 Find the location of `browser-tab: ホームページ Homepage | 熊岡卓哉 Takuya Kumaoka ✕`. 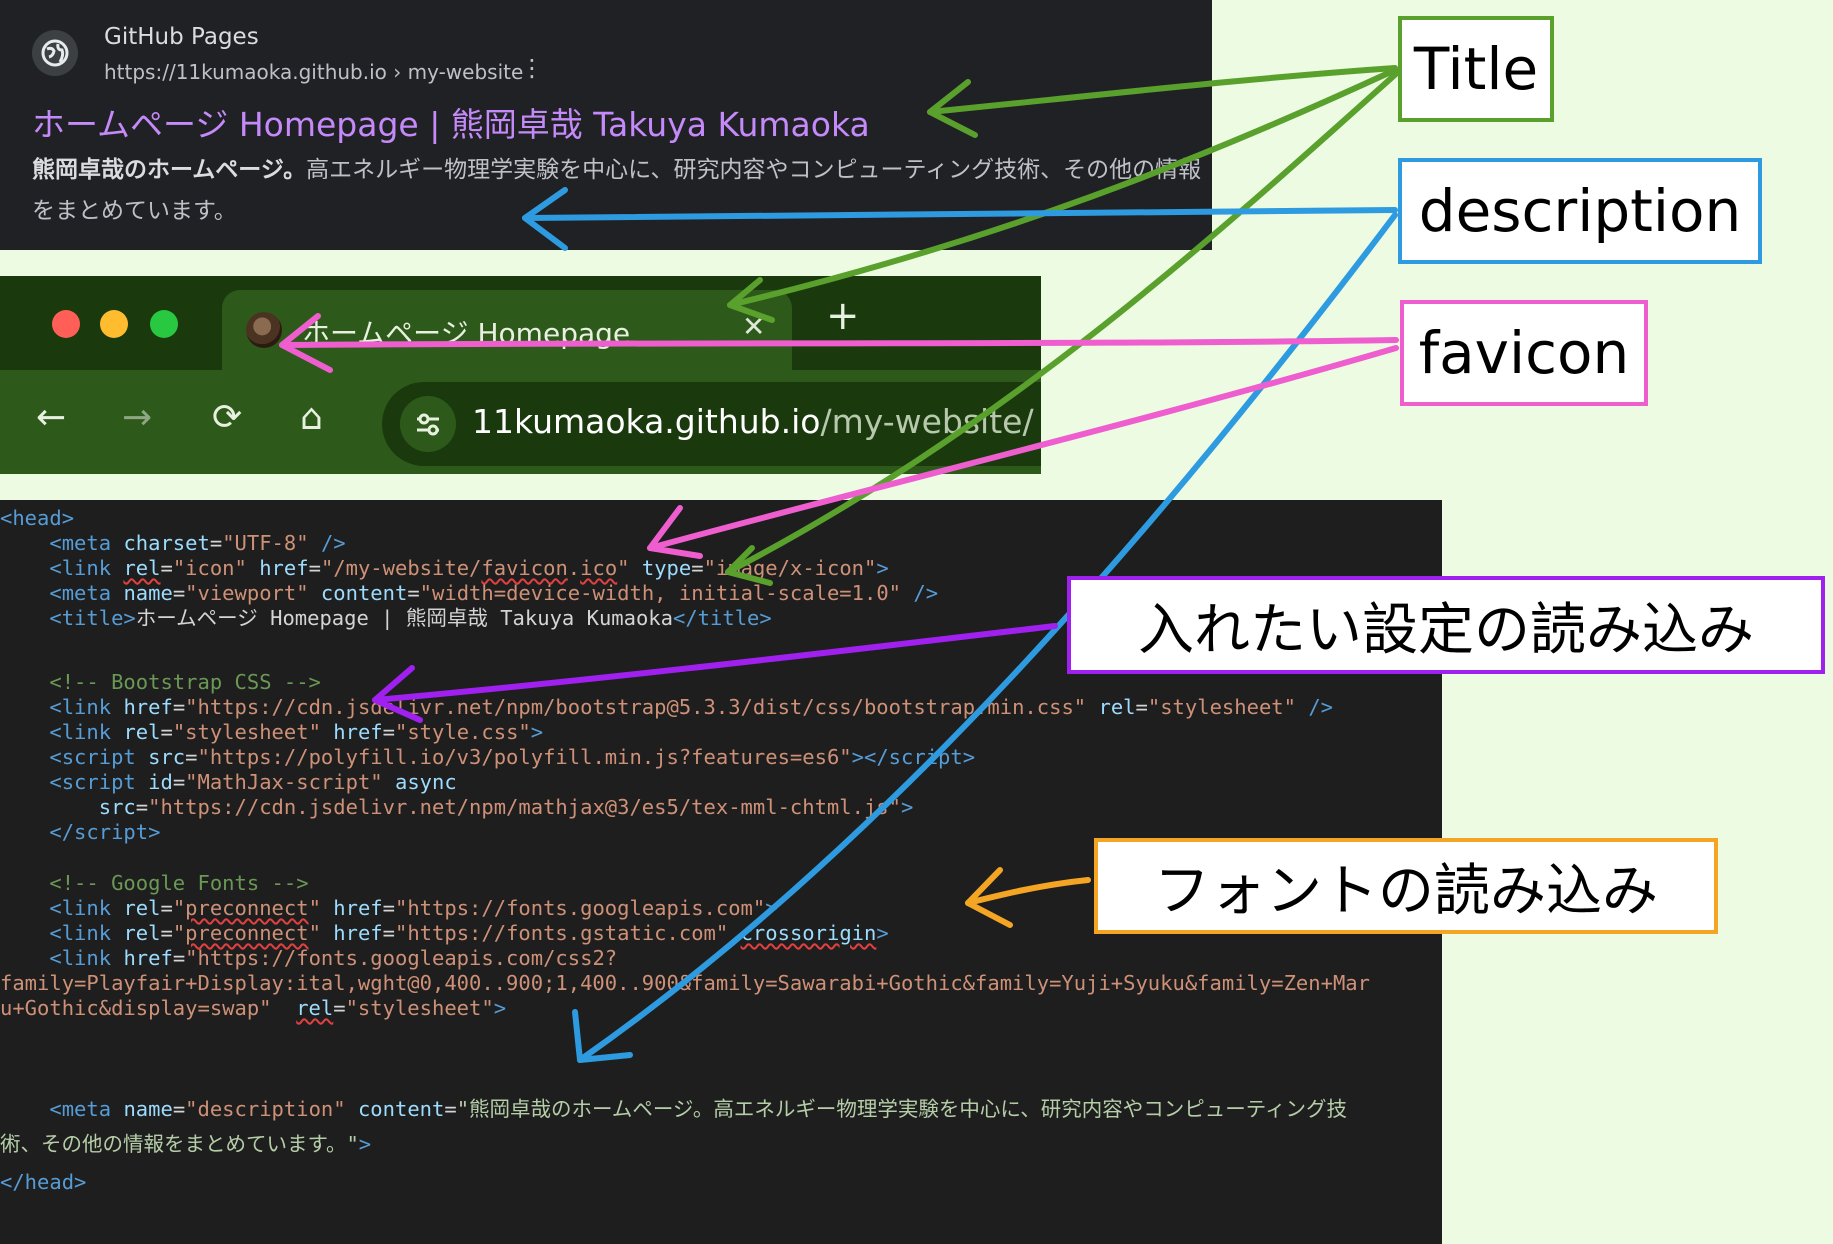

browser-tab: ホームページ Homepage | 熊岡卓哉 Takuya Kumaoka ✕ is located at coordinates (507, 330).